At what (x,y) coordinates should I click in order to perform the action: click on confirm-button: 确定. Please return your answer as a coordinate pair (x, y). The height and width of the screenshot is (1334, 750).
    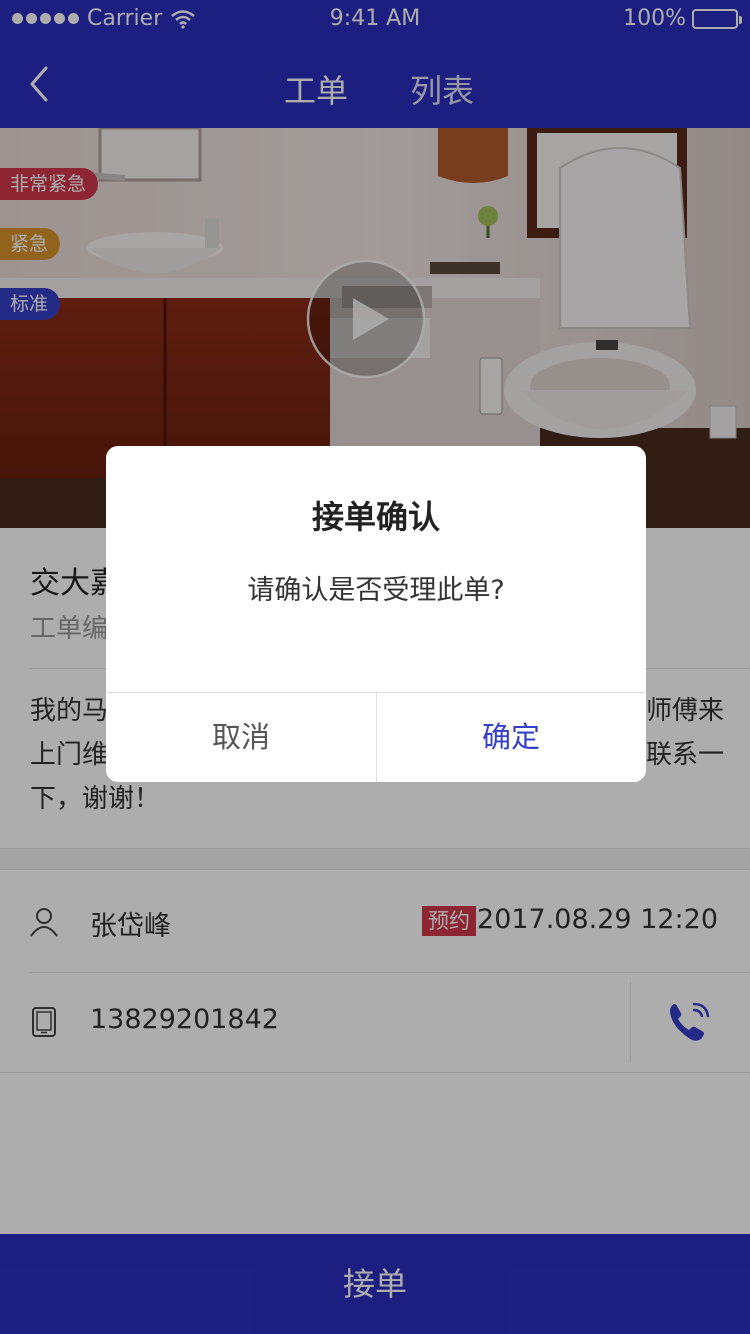
    Looking at the image, I should click on (511, 737).